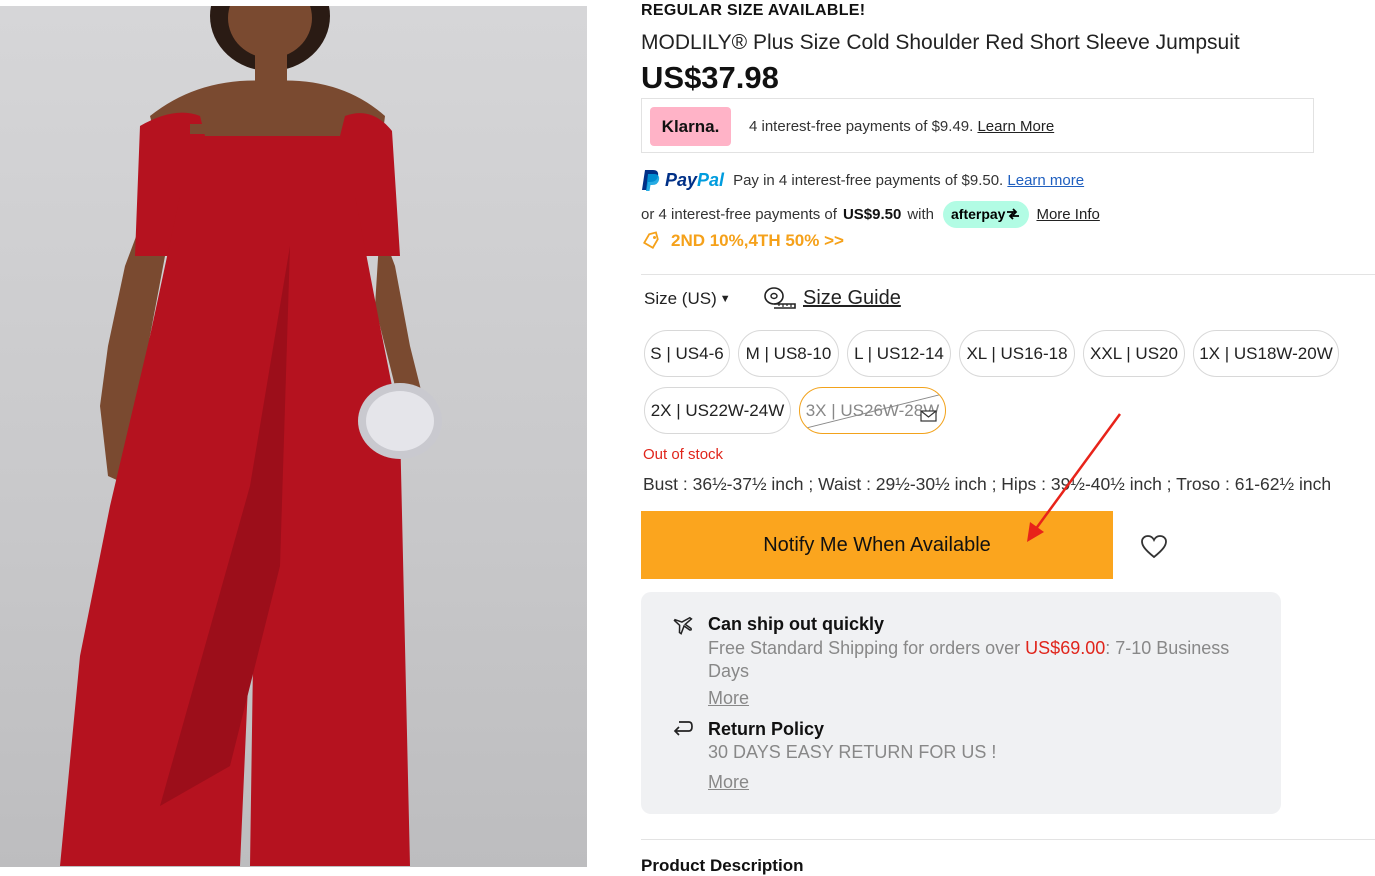  What do you see at coordinates (1013, 214) in the screenshot?
I see `afterpay-arrows-icon` at bounding box center [1013, 214].